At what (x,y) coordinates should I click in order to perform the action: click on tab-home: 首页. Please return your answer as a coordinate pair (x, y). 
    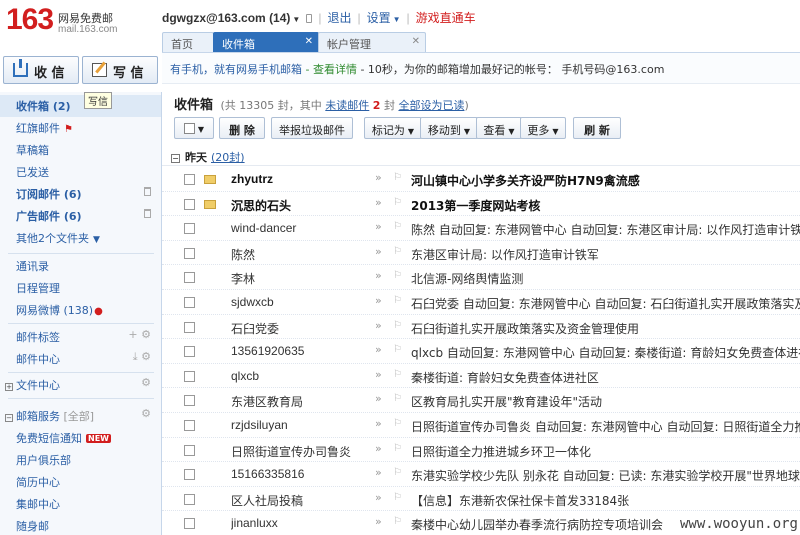
    Looking at the image, I should click on (188, 42).